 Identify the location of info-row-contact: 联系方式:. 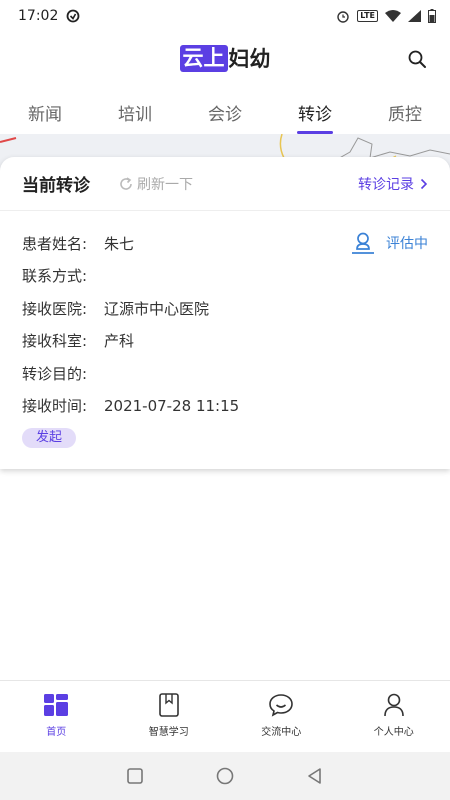
(225, 276).